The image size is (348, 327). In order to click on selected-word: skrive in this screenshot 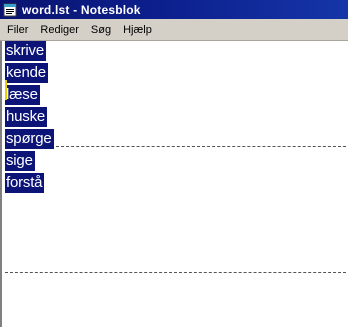, I will do `click(25, 51)`.